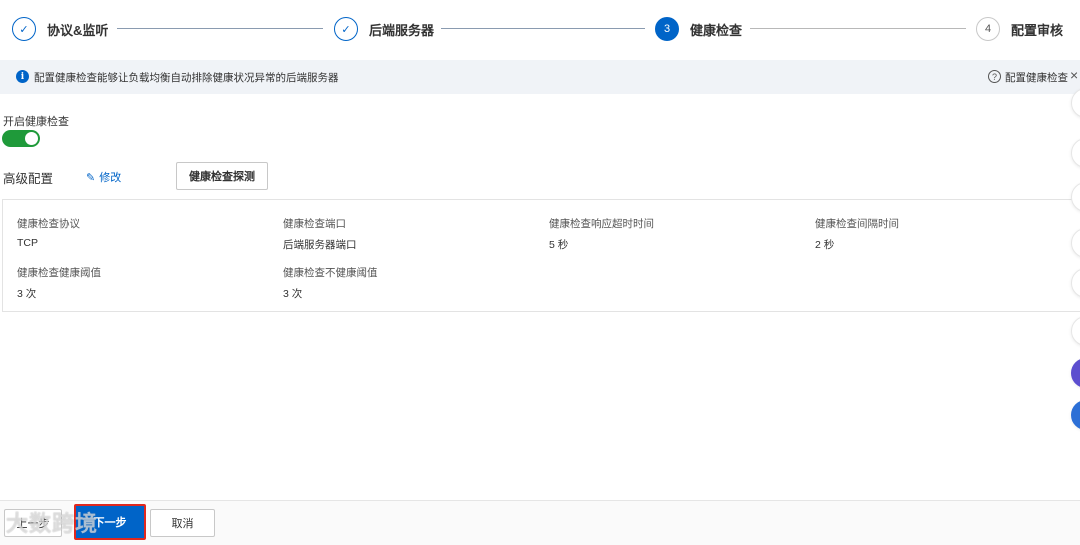  Describe the element at coordinates (1074, 75) in the screenshot. I see `close-icon: ×` at that location.